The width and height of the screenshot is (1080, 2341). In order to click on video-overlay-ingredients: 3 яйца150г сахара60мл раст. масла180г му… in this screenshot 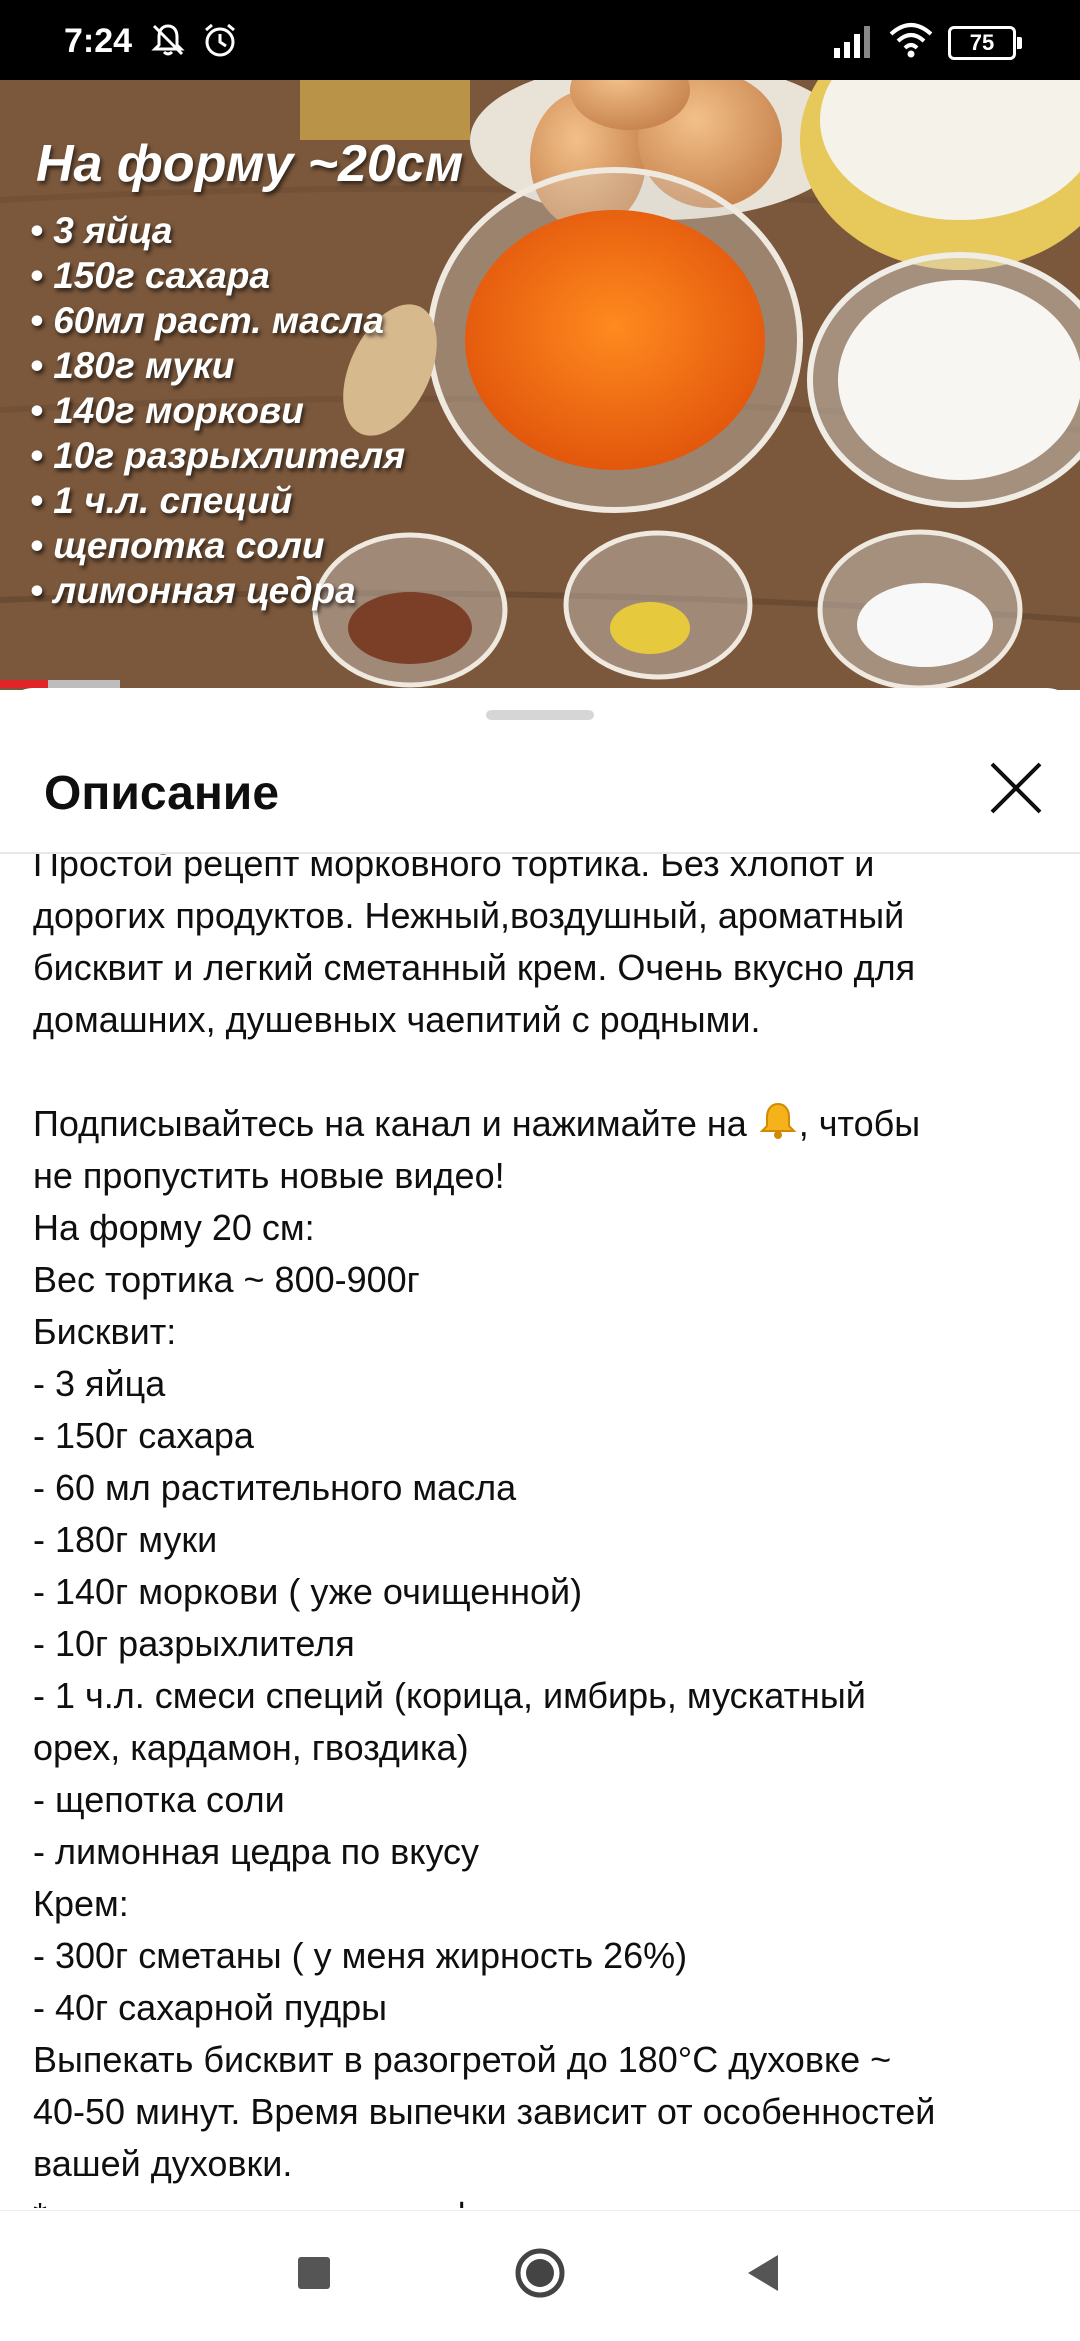, I will do `click(217, 410)`.